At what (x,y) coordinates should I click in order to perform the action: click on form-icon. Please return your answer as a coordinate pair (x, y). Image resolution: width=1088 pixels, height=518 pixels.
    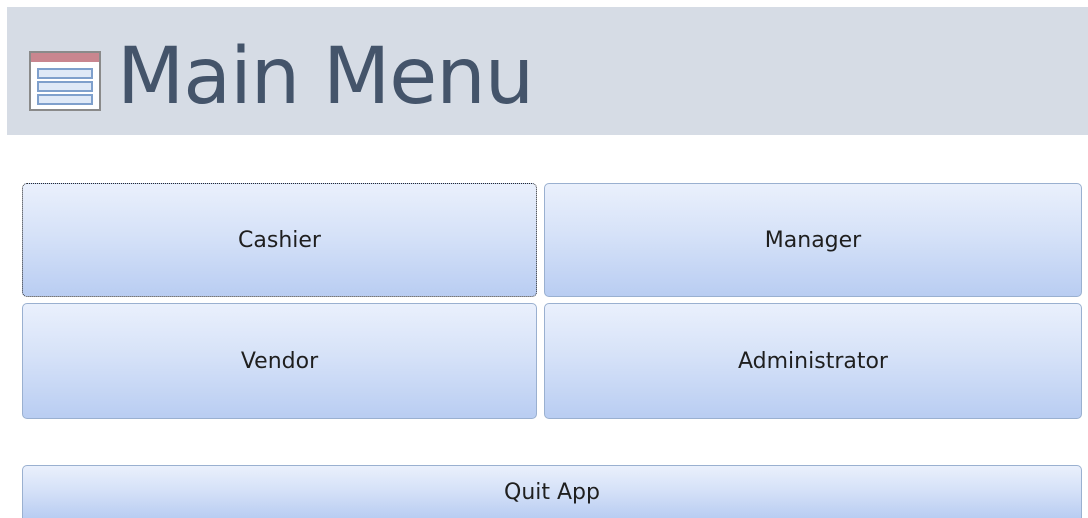
    Looking at the image, I should click on (65, 81).